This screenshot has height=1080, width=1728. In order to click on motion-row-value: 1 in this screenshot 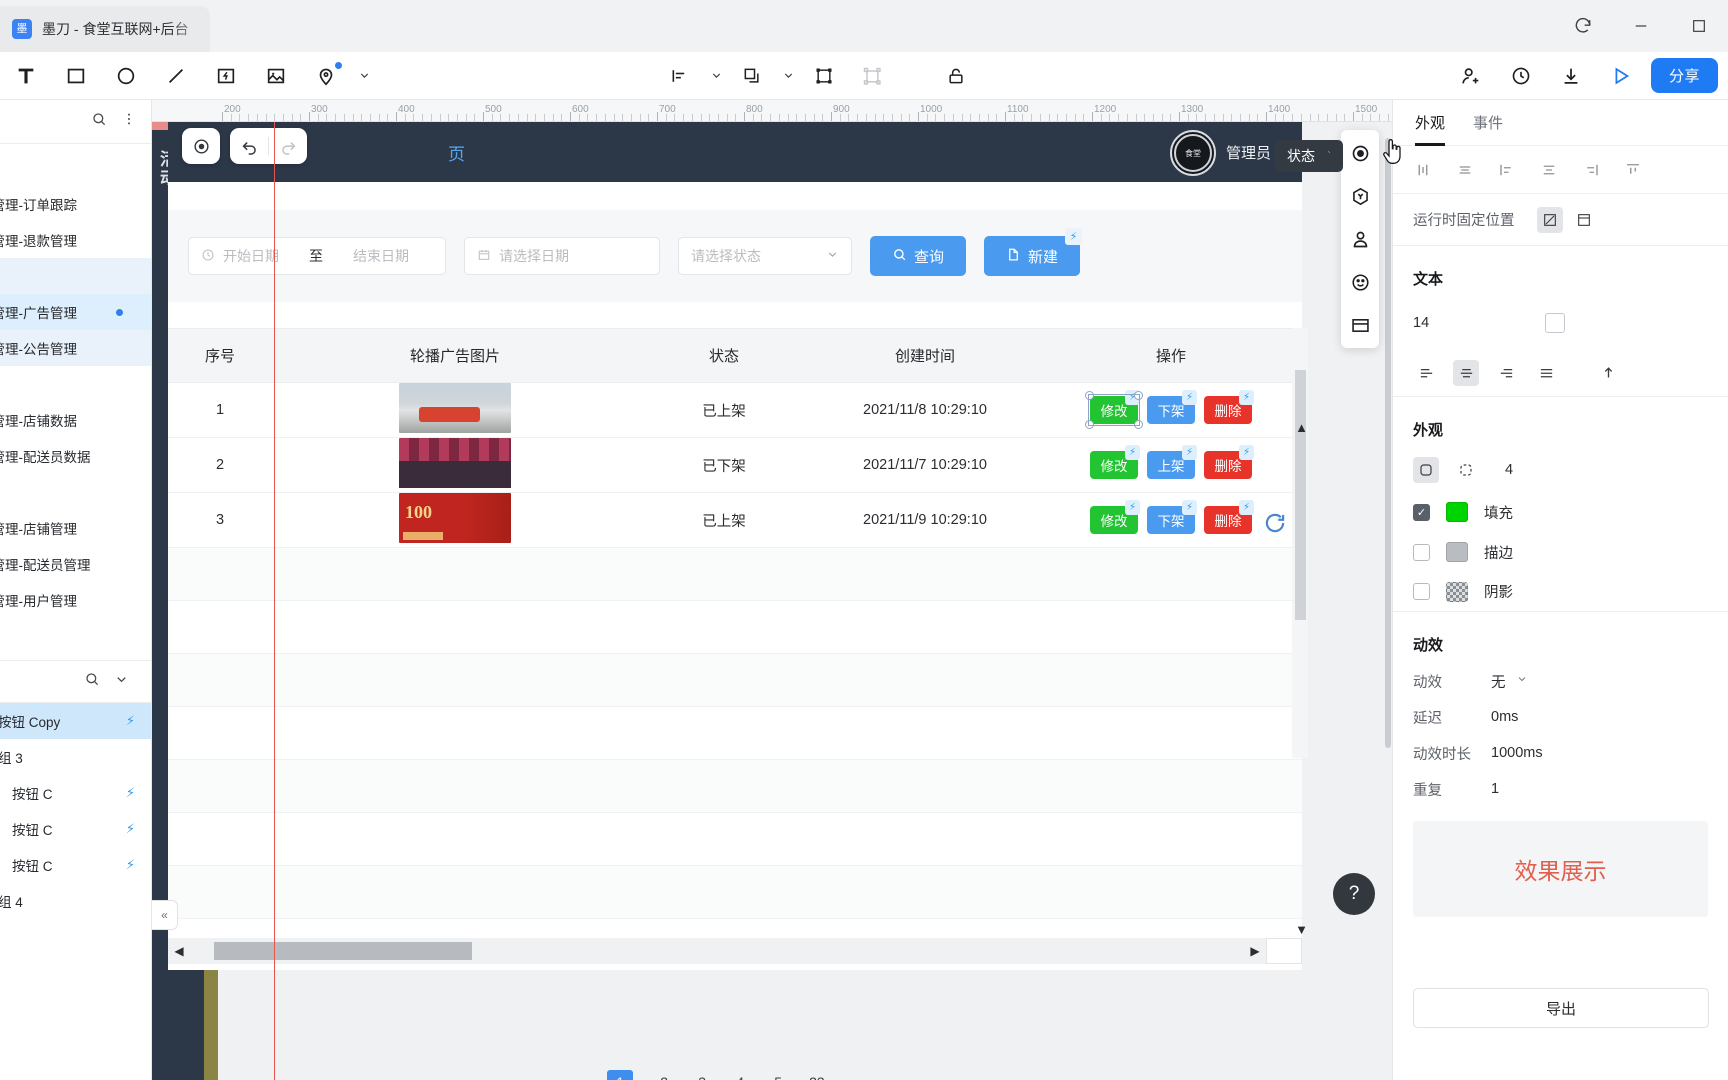, I will do `click(1495, 789)`.